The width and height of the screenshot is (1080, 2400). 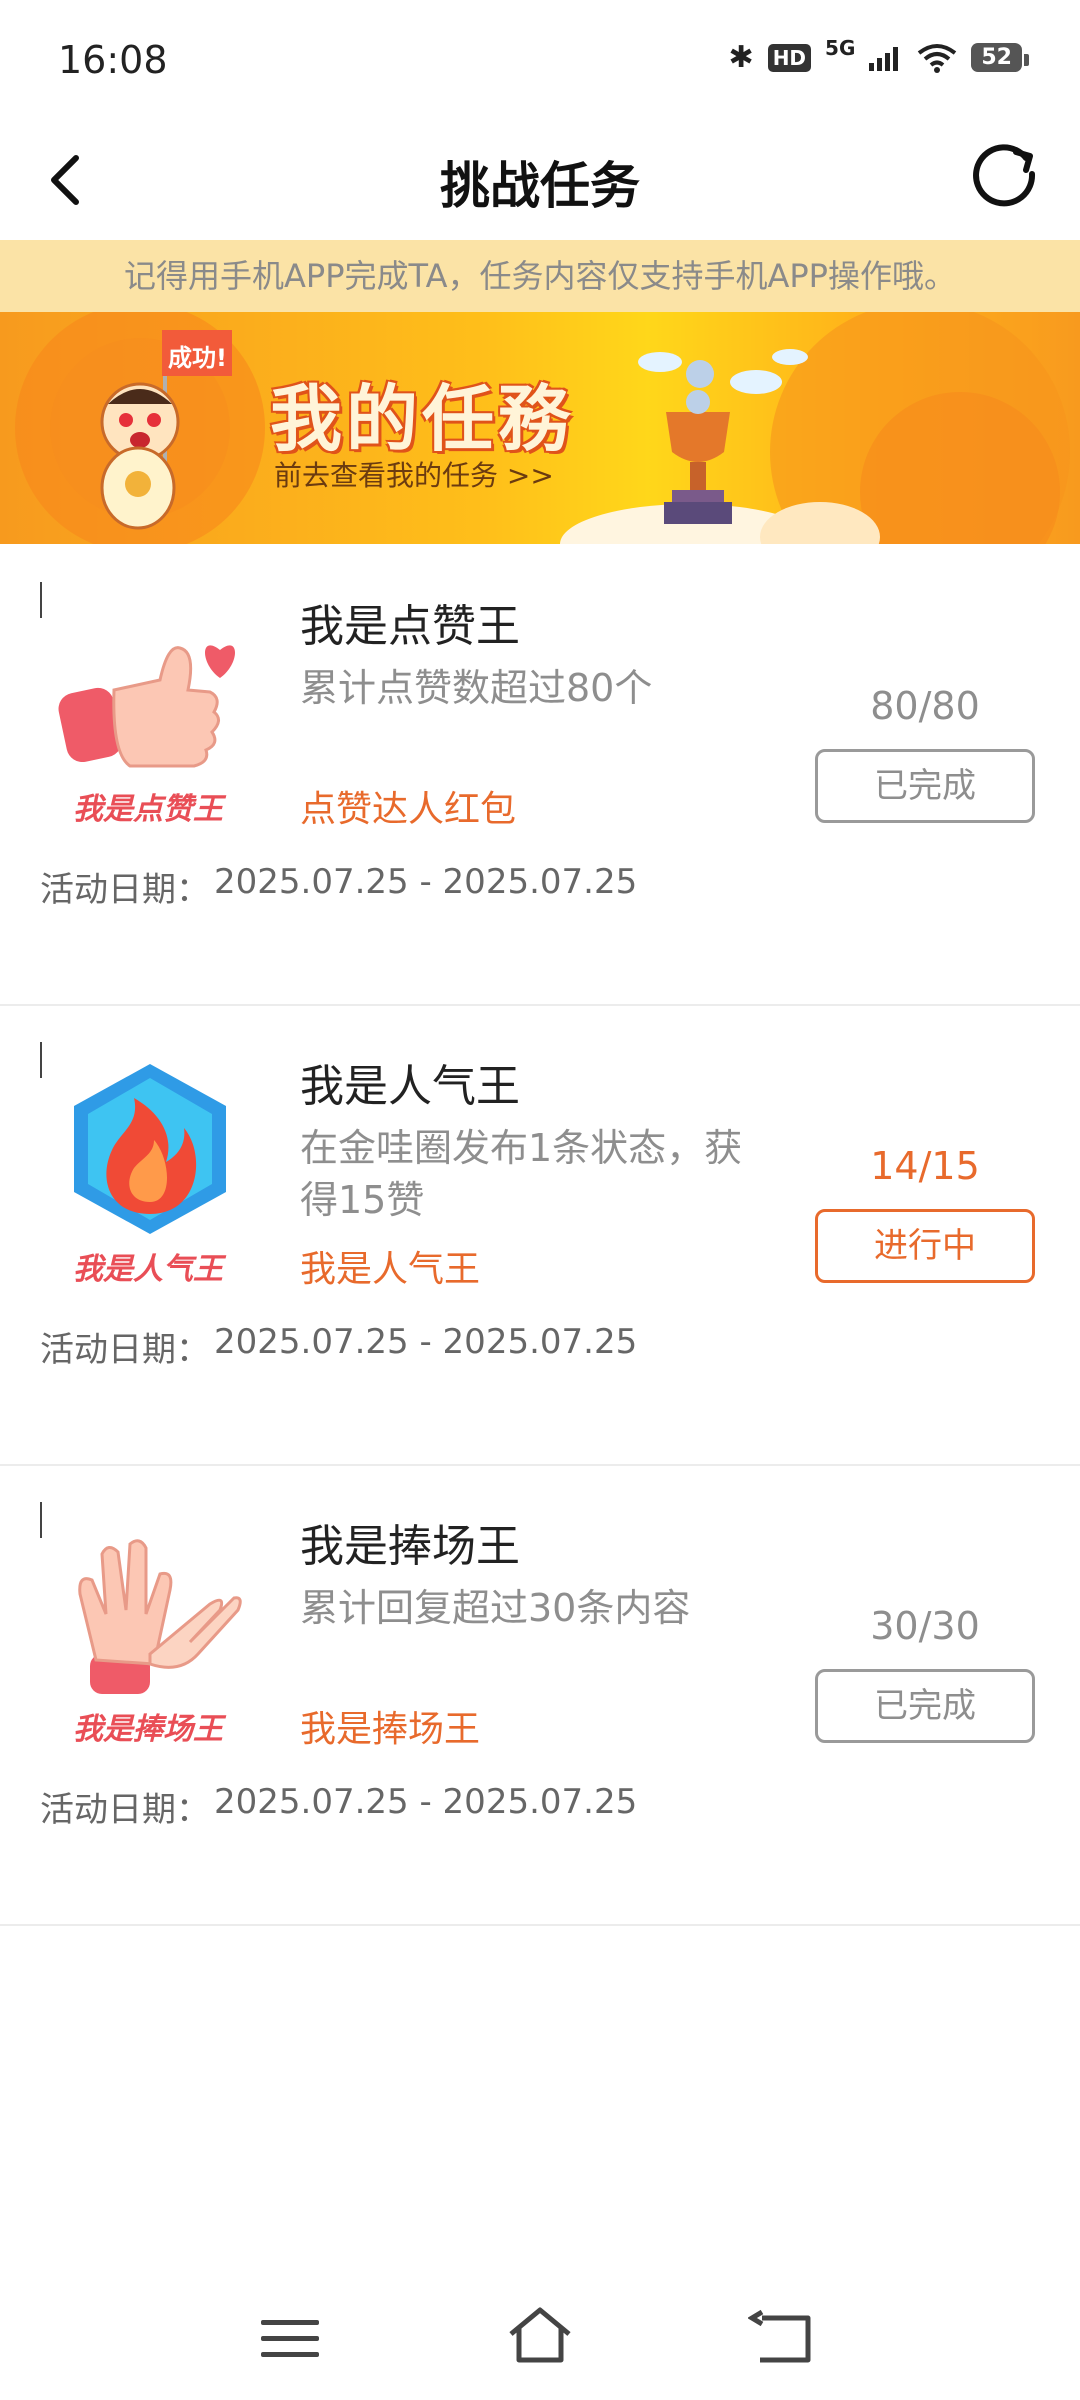 I want to click on task-reward: 我是捧场王, so click(x=390, y=1729).